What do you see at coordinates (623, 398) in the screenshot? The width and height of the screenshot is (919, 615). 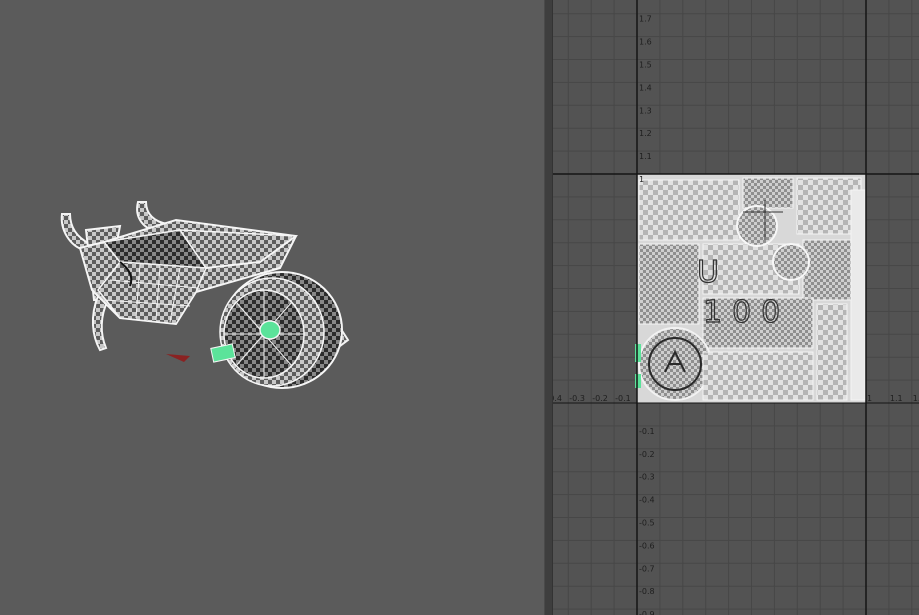 I see `u-tick-label: -0.1` at bounding box center [623, 398].